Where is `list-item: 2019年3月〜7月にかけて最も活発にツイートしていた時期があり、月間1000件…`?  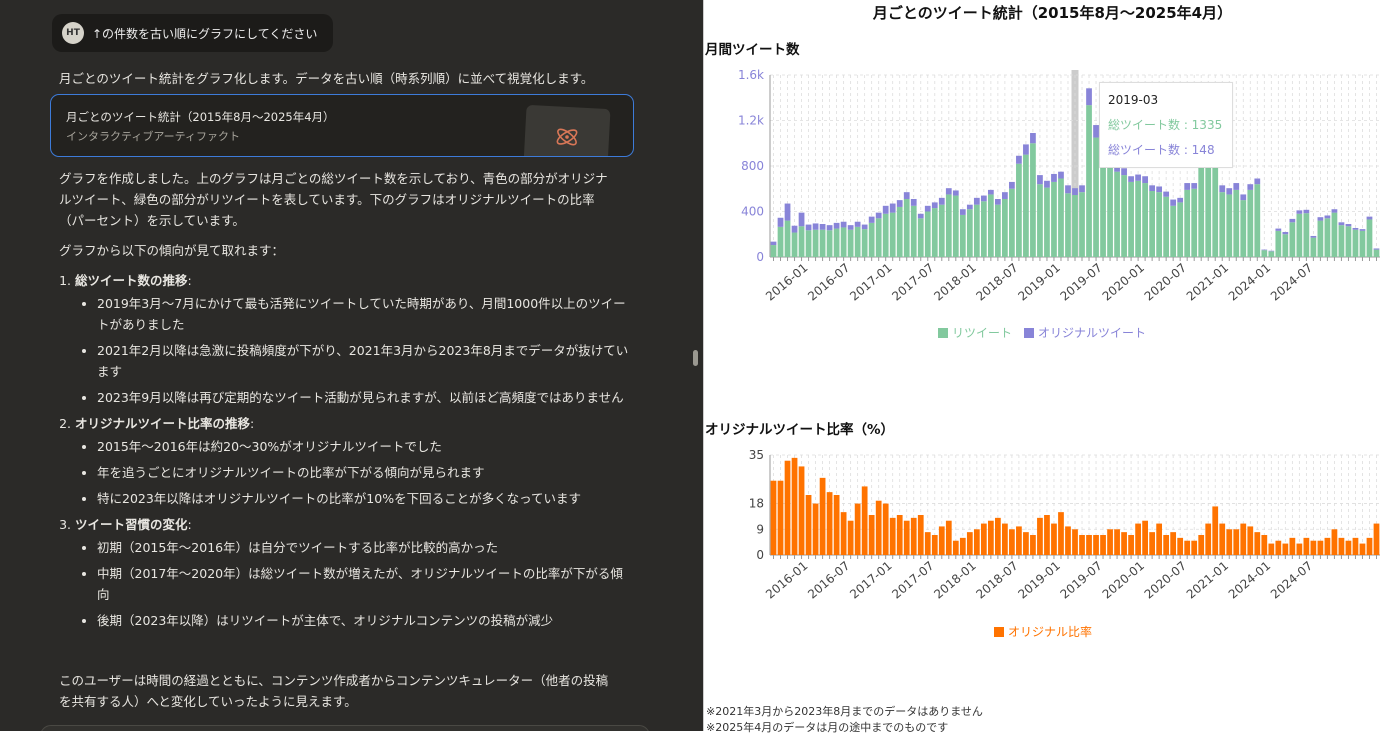 list-item: 2019年3月〜7月にかけて最も活発にツイートしていた時期があり、月間1000件… is located at coordinates (366, 314).